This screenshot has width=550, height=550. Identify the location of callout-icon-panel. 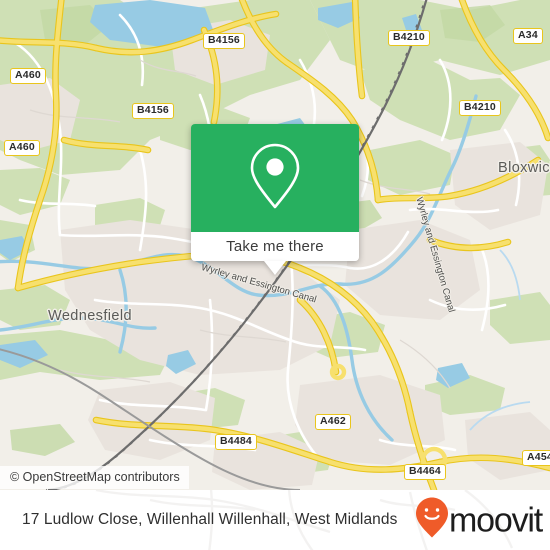
(275, 178).